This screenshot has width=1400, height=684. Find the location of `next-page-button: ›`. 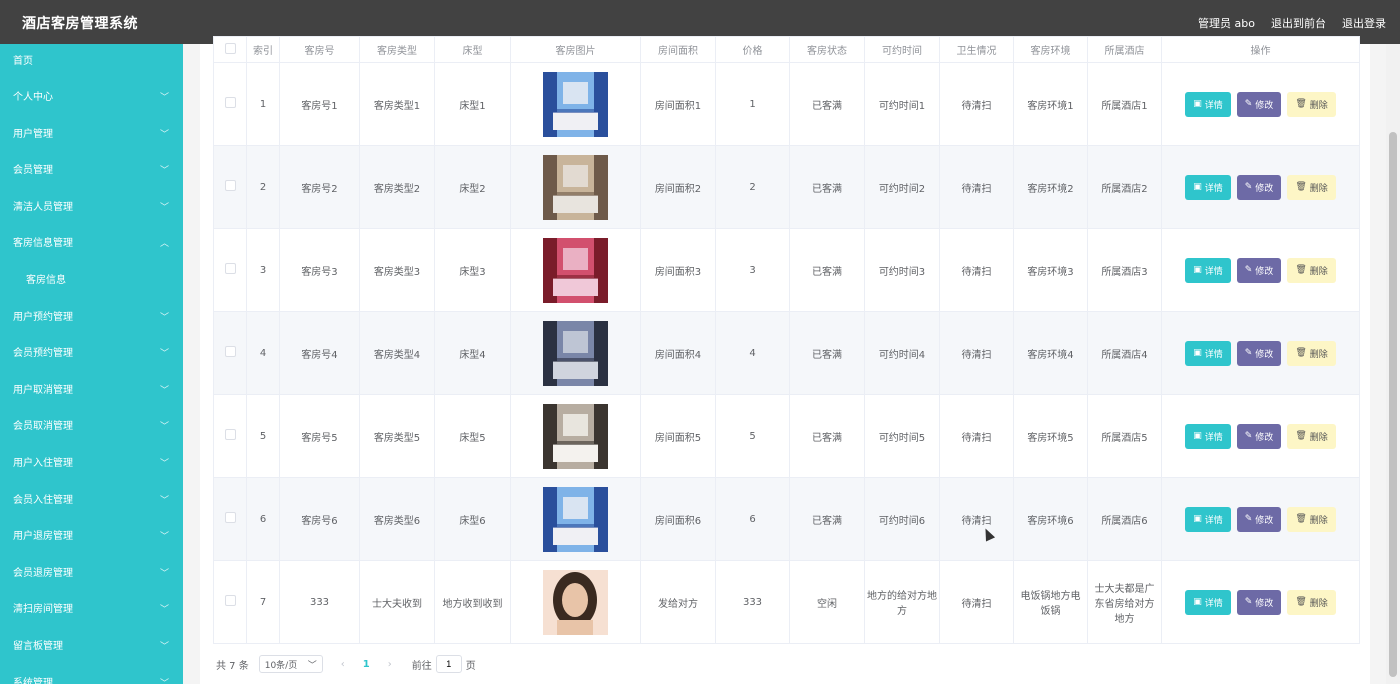

next-page-button: › is located at coordinates (390, 664).